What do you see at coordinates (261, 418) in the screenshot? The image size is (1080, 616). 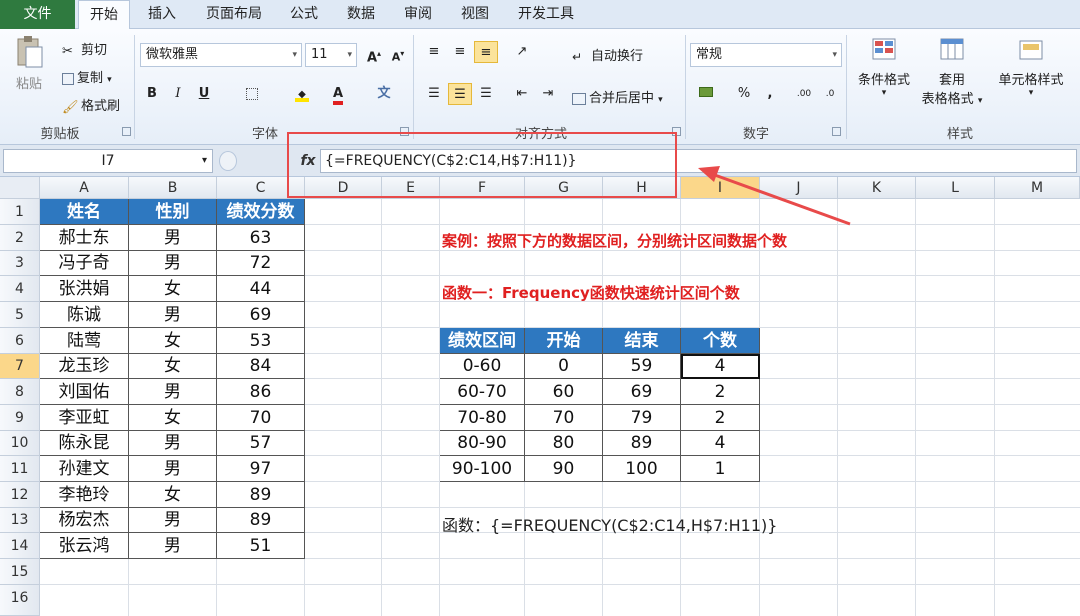 I see `table-cell: 70` at bounding box center [261, 418].